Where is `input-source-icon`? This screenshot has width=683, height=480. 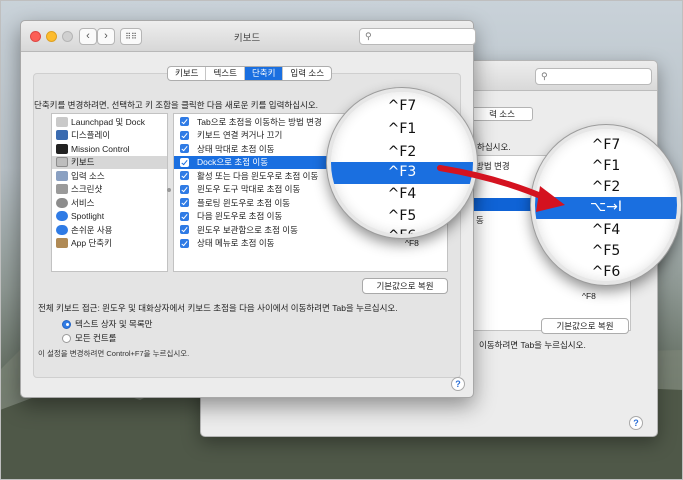 input-source-icon is located at coordinates (62, 175).